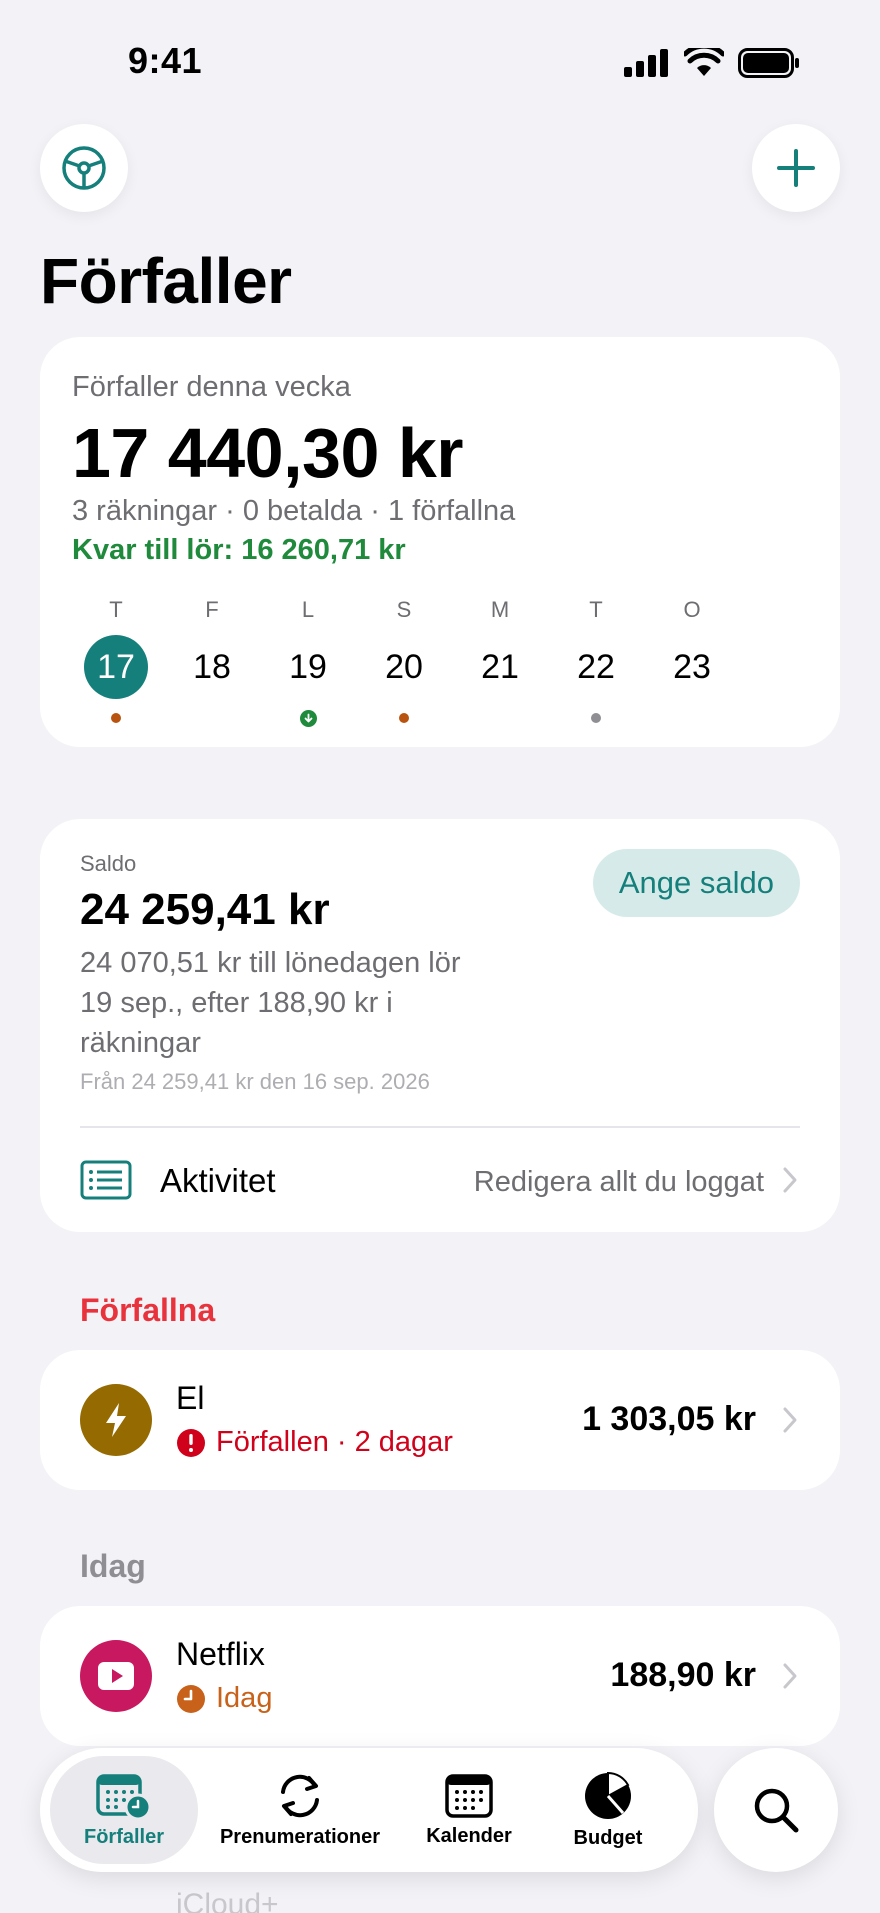  What do you see at coordinates (440, 1420) in the screenshot?
I see `bill-row-el: El Förfallen · 2 dagar 1 303,05 kr` at bounding box center [440, 1420].